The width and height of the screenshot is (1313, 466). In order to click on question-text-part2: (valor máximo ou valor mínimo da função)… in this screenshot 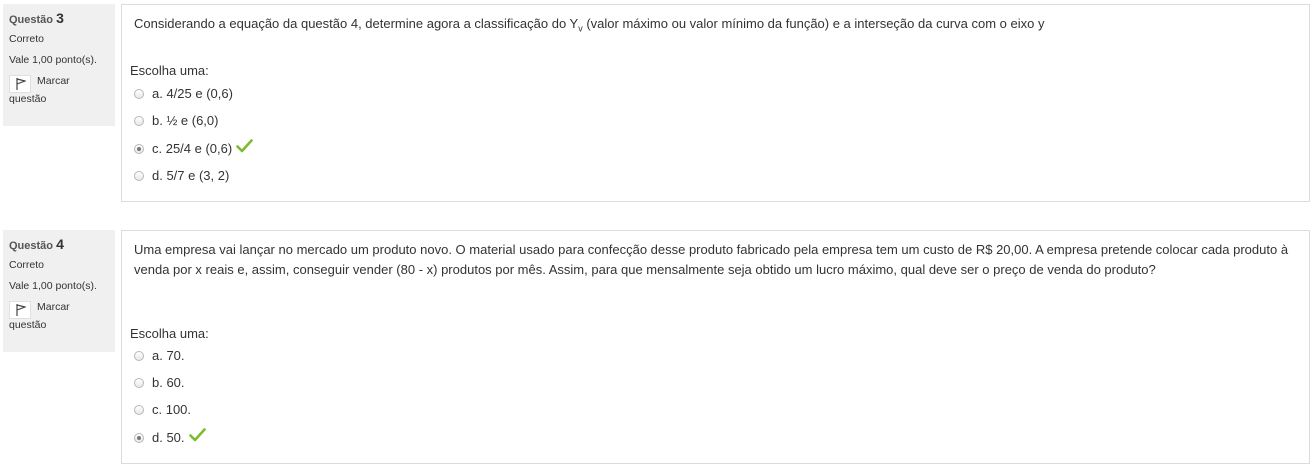, I will do `click(813, 23)`.